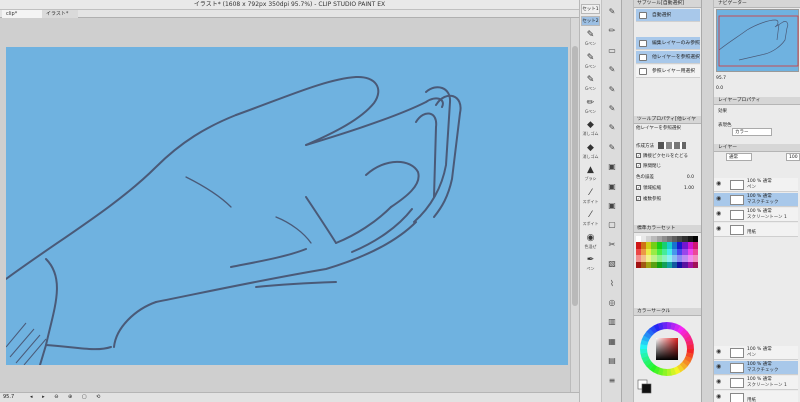 The width and height of the screenshot is (800, 402). What do you see at coordinates (668, 312) in the screenshot?
I see `color-circle-title: カラーサークル` at bounding box center [668, 312].